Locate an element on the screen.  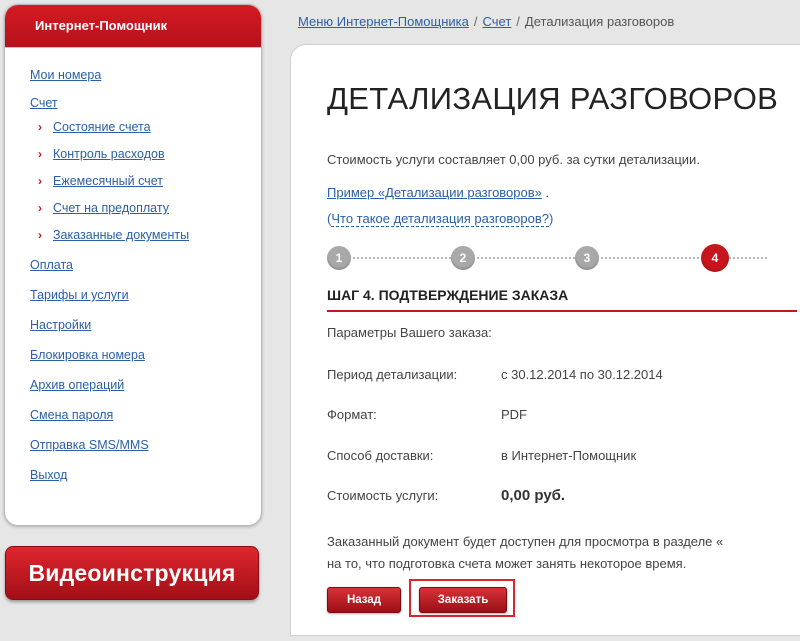
step-indicator: 1 2 3 4 is located at coordinates (547, 258).